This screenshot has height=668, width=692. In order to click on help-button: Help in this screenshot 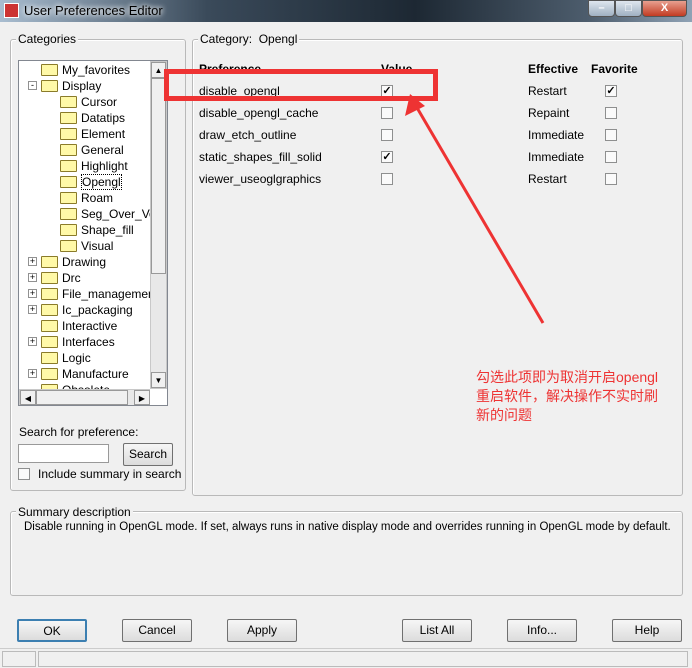, I will do `click(647, 630)`.